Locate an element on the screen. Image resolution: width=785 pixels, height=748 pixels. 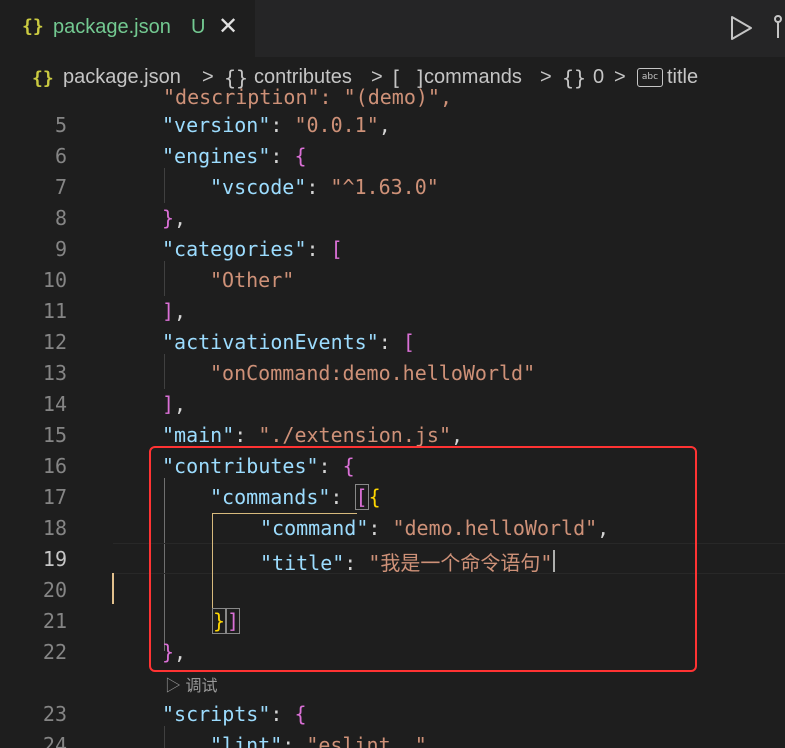
line-number: 15 is located at coordinates (54, 435).